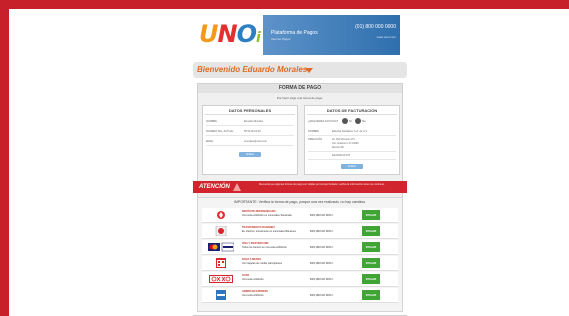  I want to click on pay-visa-mastercard-button: PAGAR, so click(371, 247).